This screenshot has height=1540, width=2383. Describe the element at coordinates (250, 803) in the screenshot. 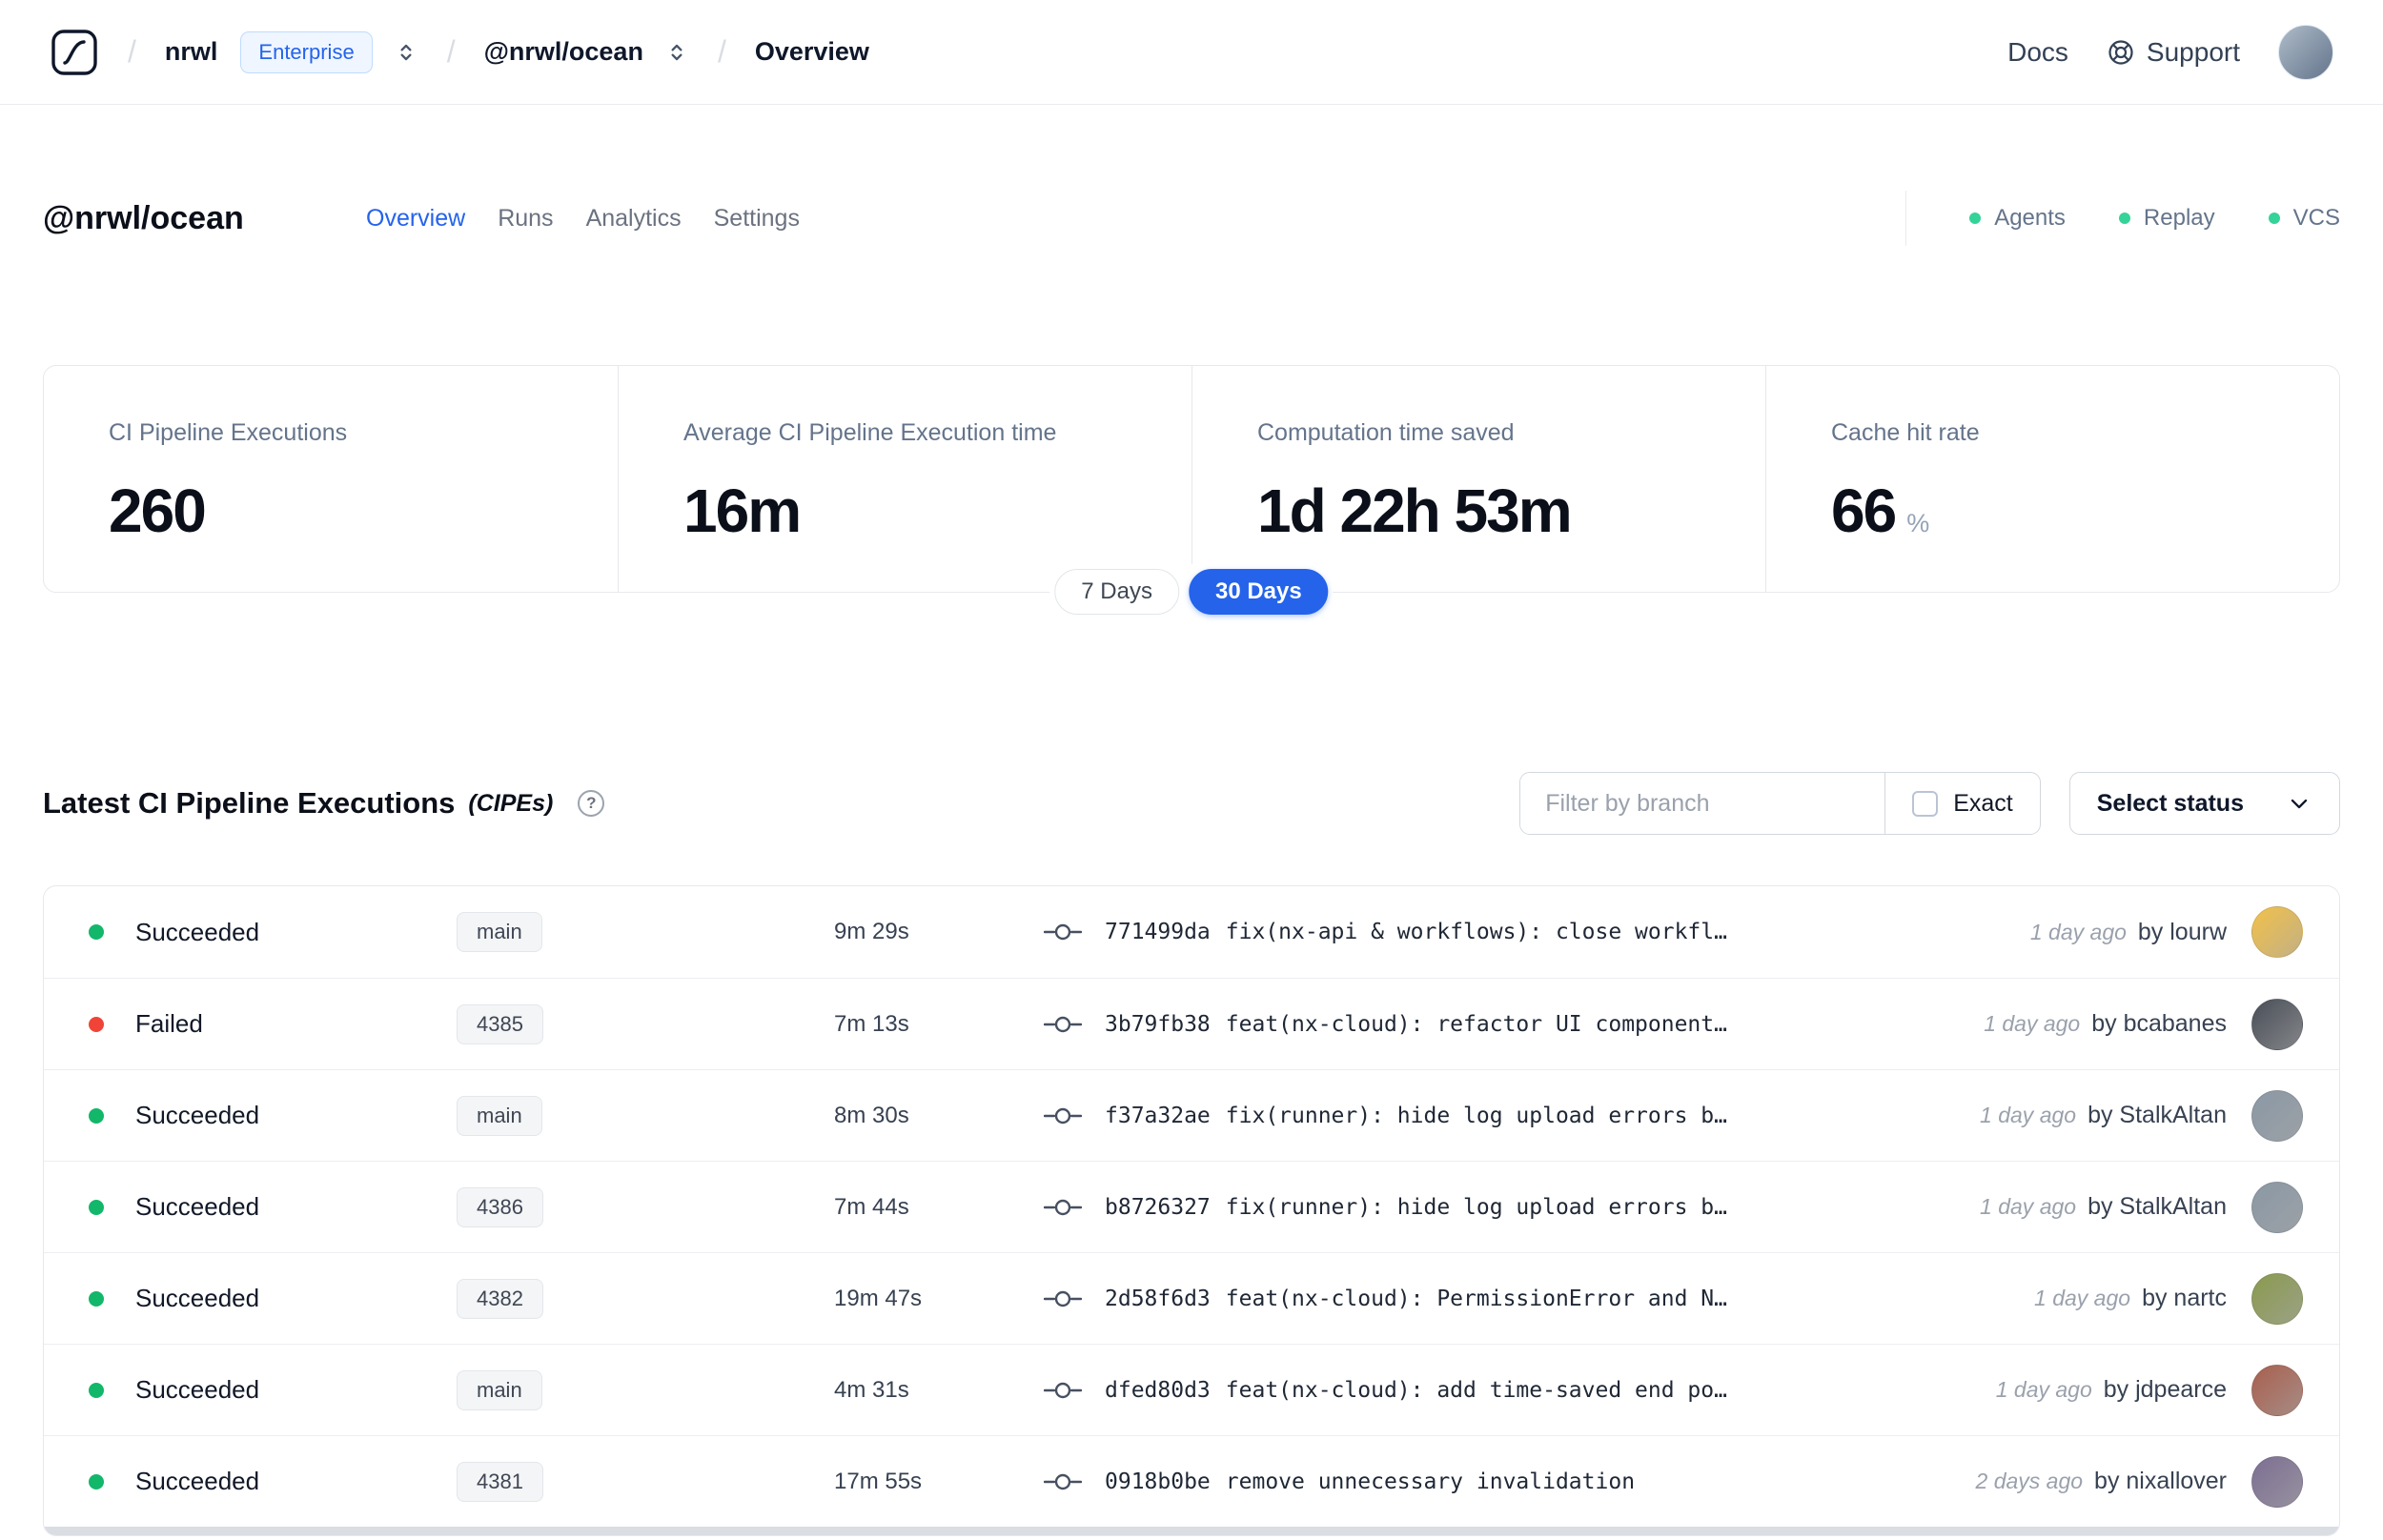

I see `cipes-title: Latest CI Pipeline Executions` at that location.